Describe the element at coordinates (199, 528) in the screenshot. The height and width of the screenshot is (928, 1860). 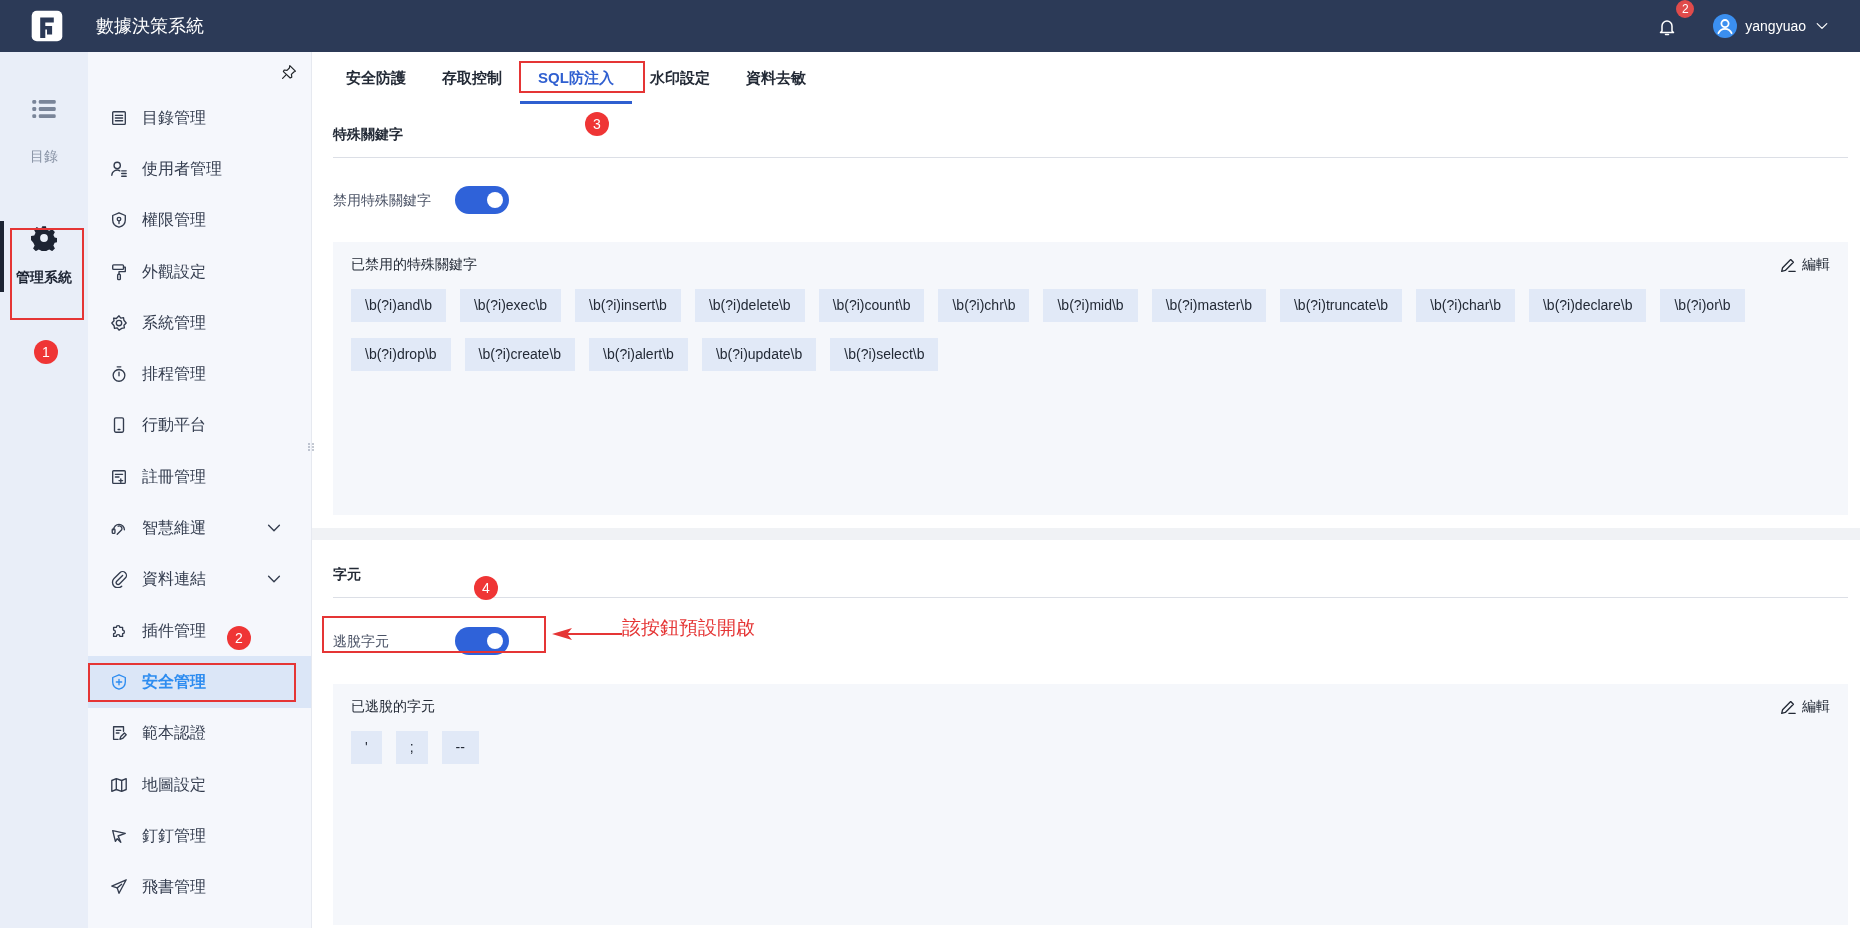
I see `menu-item: 智慧維運` at that location.